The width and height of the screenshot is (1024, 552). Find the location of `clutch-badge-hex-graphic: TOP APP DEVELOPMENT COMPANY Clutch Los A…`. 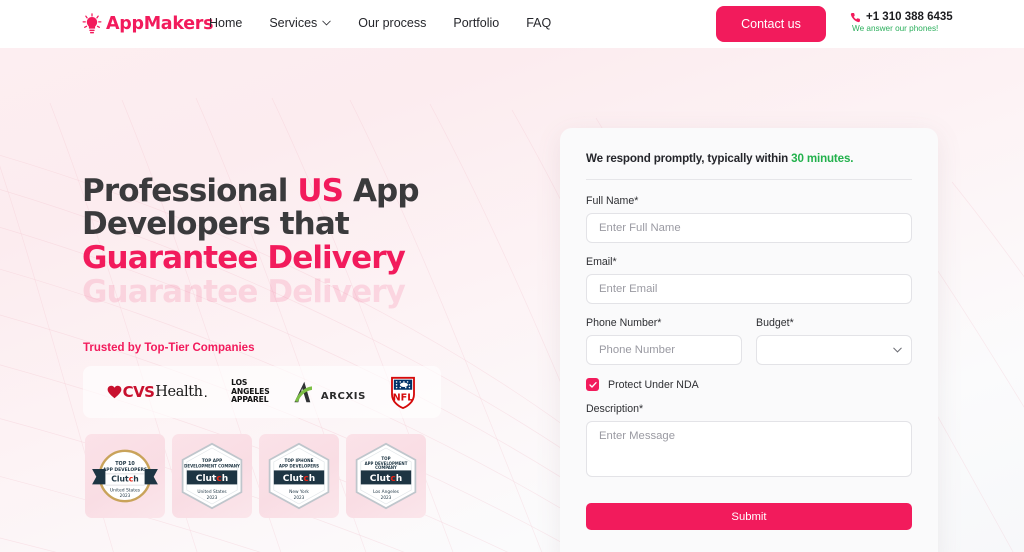

clutch-badge-hex-graphic: TOP APP DEVELOPMENT COMPANY Clutch Los A… is located at coordinates (386, 476).